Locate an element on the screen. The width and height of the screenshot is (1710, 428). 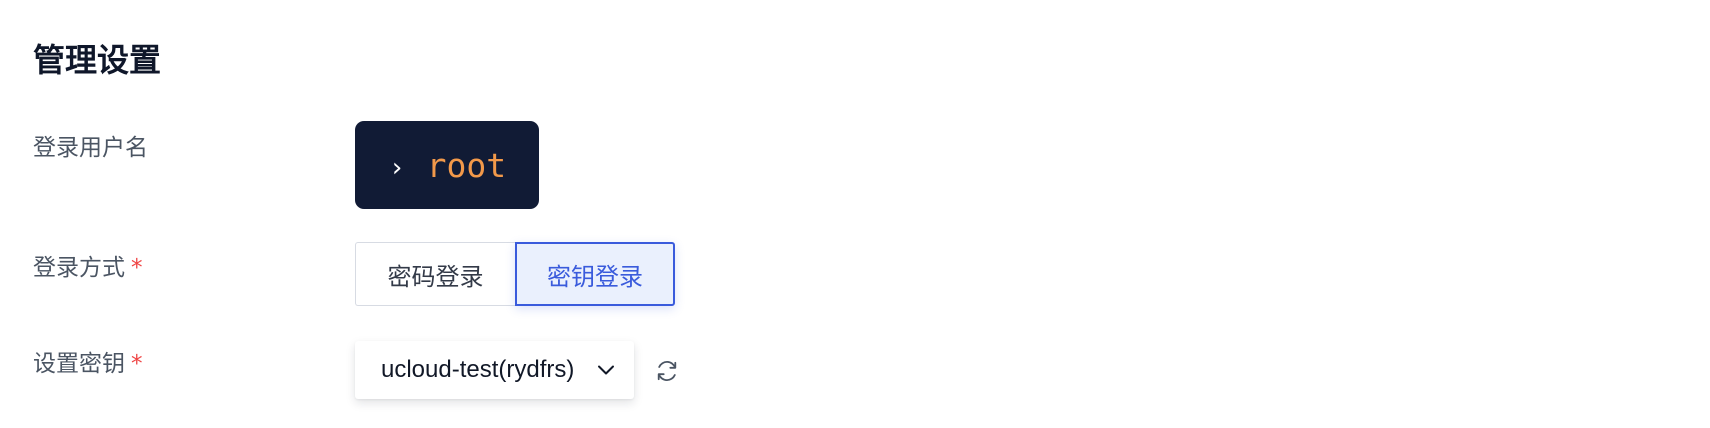
password-login-option: 密码登录 is located at coordinates (435, 274).